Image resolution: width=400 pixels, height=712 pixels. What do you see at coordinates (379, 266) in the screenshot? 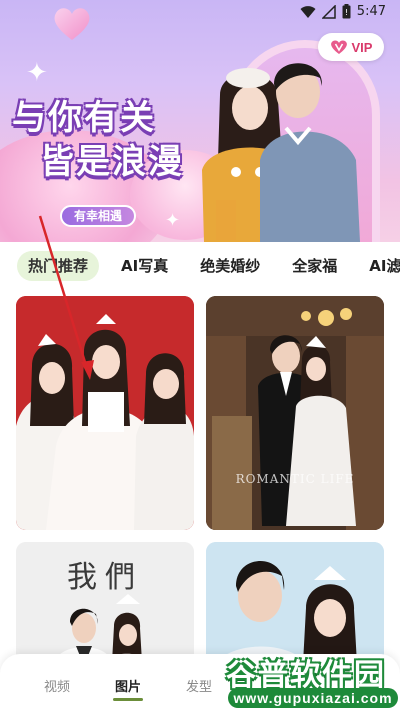
I see `category-tab-ai-filter: AI滤` at bounding box center [379, 266].